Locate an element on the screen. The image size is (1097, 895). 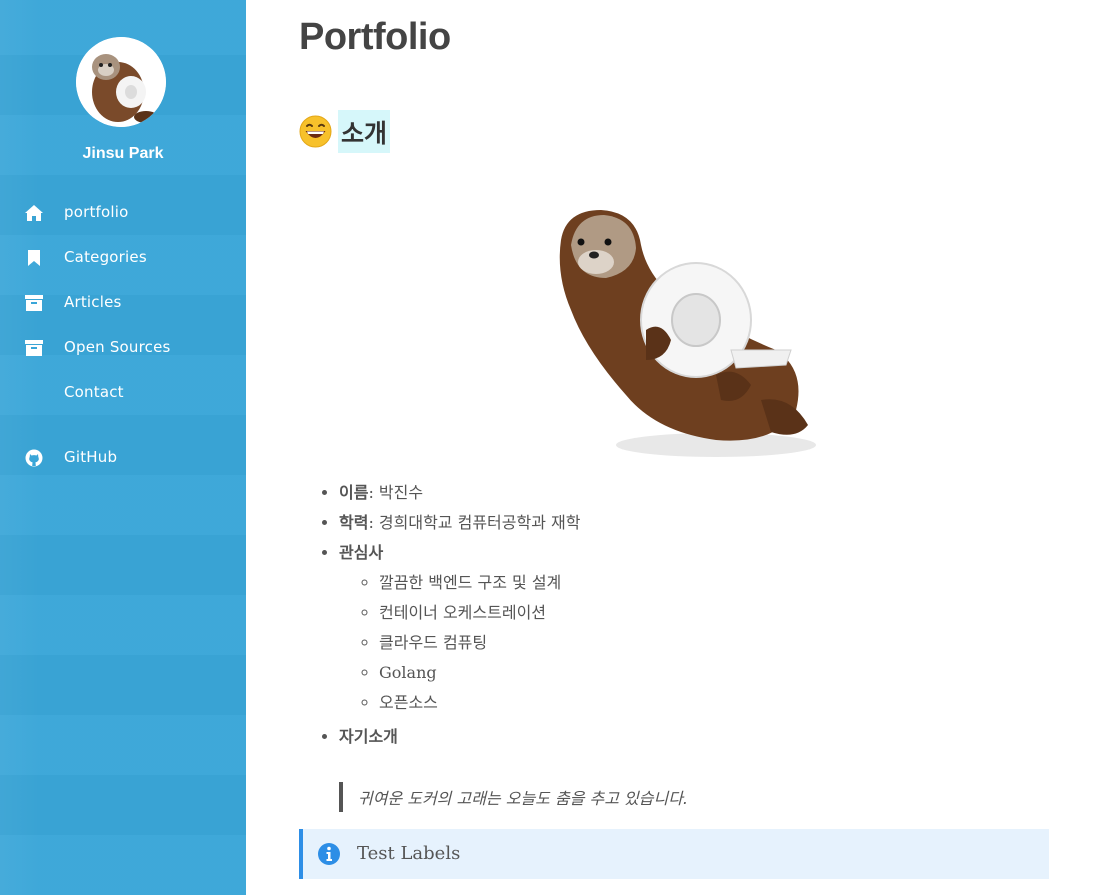
intro-blockquote: 귀여운 도커의 고래는 오늘도 춤을 추고 있습니다. is located at coordinates (513, 797).